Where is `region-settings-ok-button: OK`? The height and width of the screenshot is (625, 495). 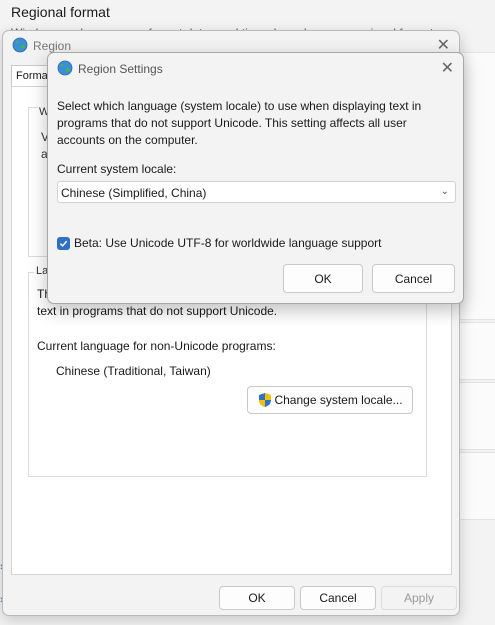
region-settings-ok-button: OK is located at coordinates (323, 278).